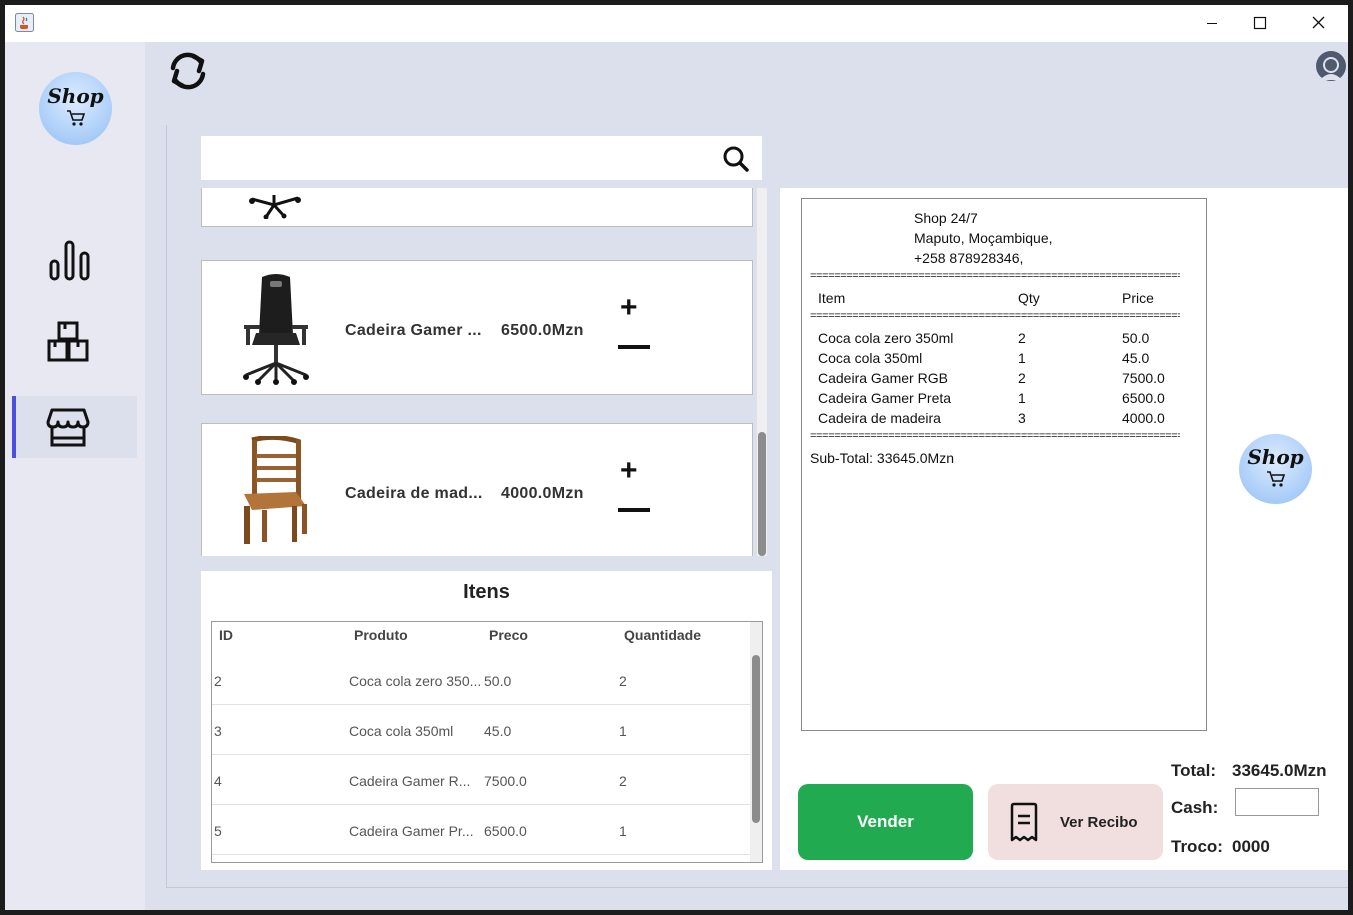 The width and height of the screenshot is (1353, 915). I want to click on search-bar, so click(481, 158).